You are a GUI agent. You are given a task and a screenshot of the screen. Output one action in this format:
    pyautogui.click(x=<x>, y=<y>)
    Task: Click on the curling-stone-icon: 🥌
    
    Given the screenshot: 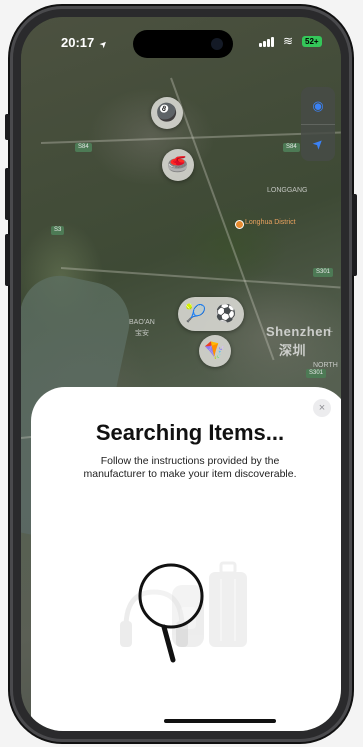 What is the action you would take?
    pyautogui.click(x=178, y=164)
    